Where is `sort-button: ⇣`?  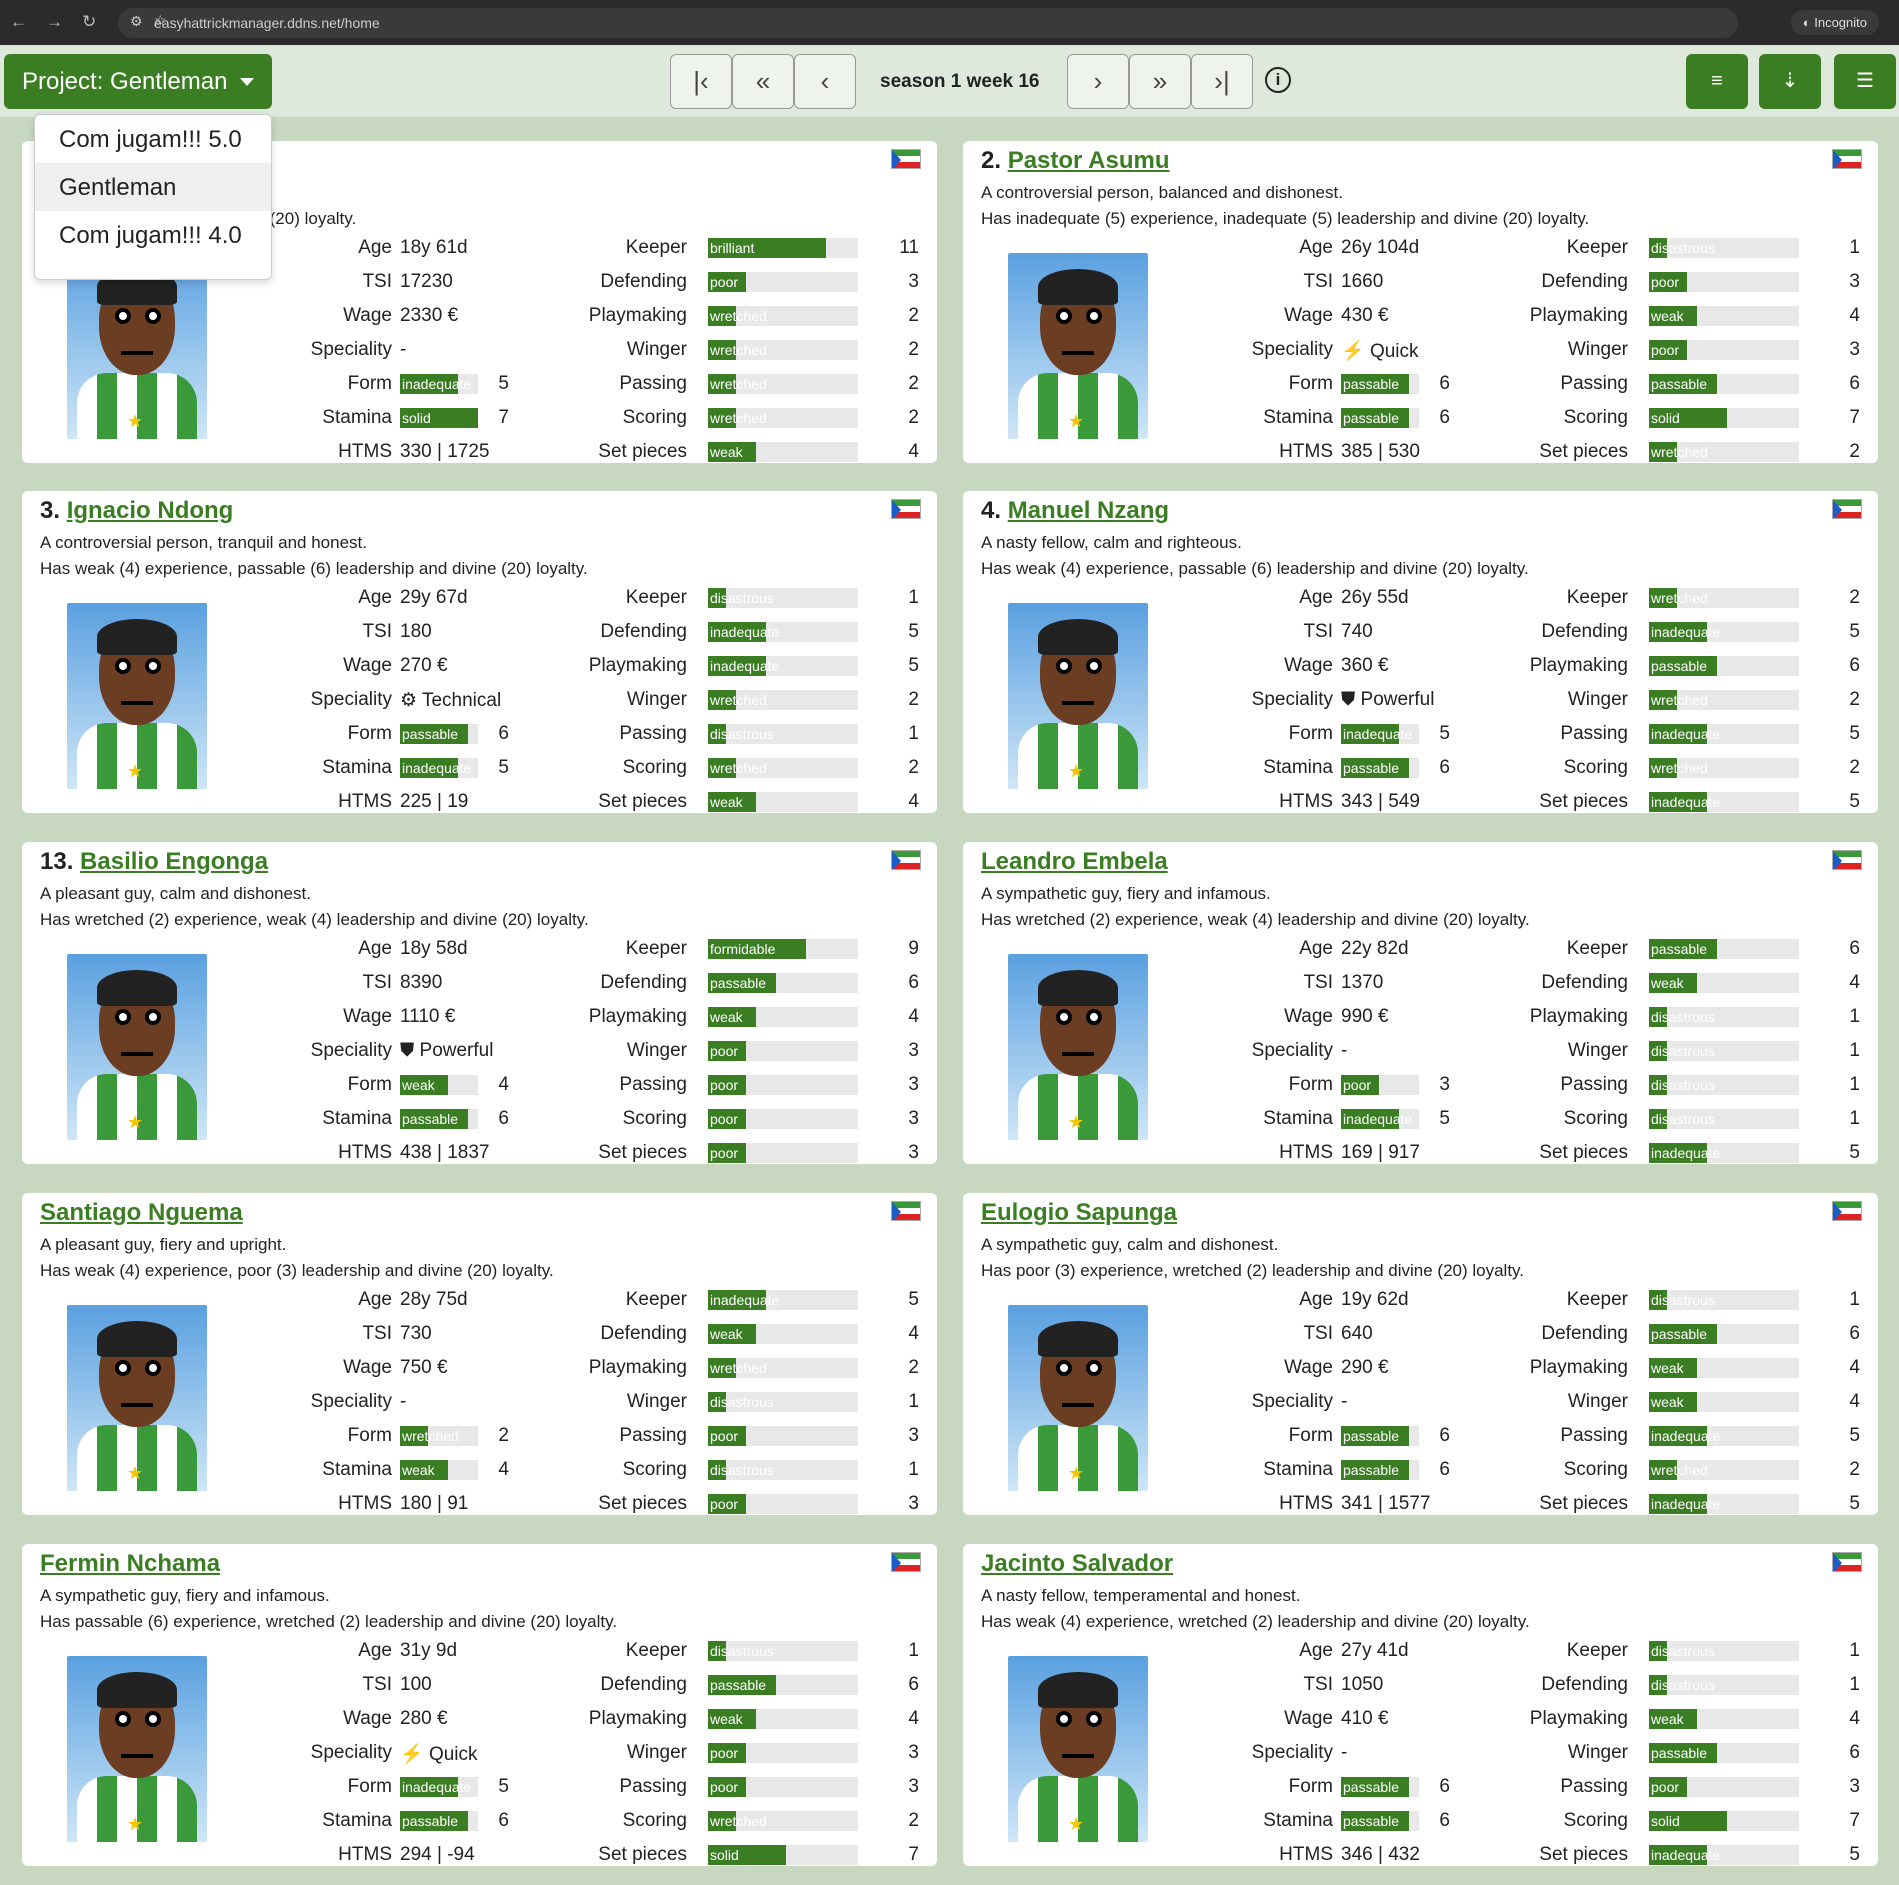
sort-button: ⇣ is located at coordinates (1790, 81).